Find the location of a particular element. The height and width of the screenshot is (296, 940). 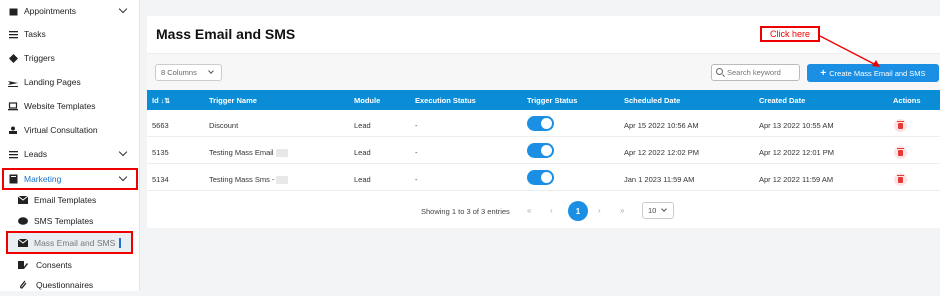

cell-created-date: Apr 13 2022 10:55 AM is located at coordinates (796, 125).